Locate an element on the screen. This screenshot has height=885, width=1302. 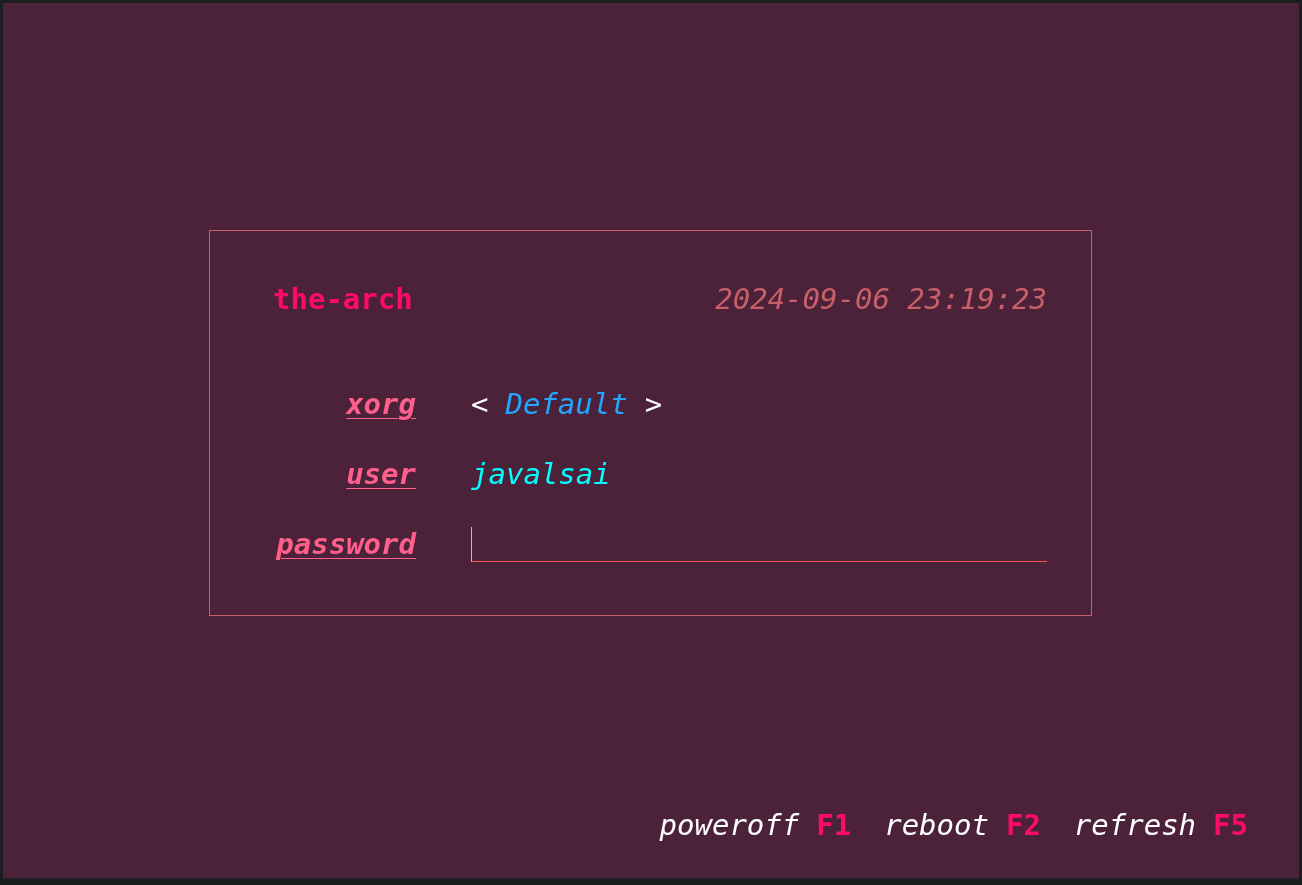
field-label: user is located at coordinates (381, 474).